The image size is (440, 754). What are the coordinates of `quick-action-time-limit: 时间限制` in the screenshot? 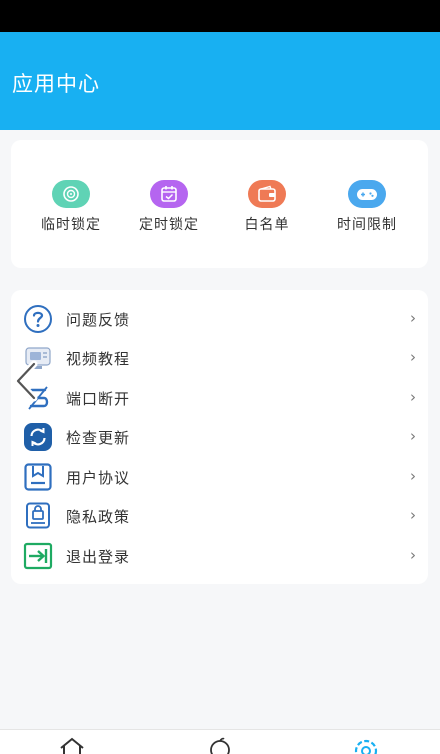 It's located at (367, 207).